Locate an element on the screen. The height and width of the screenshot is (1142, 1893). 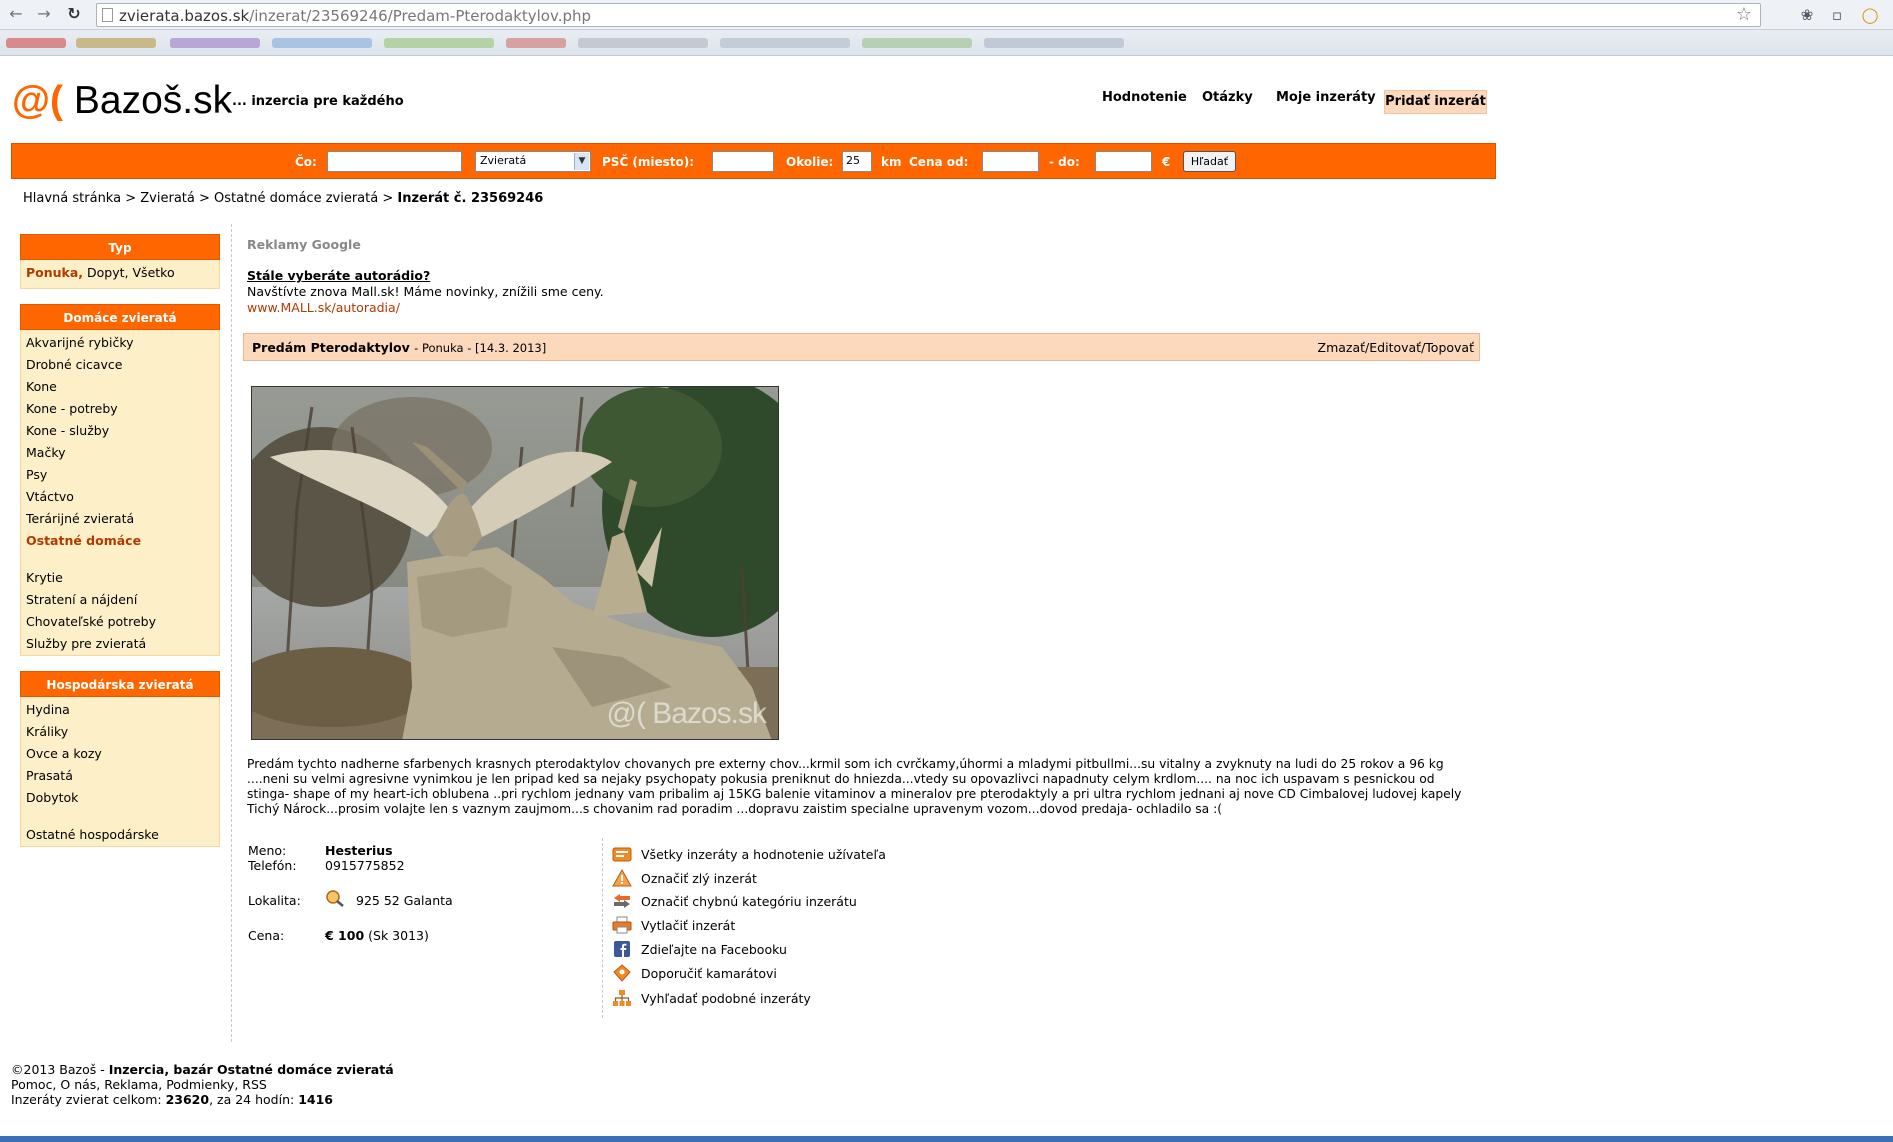
sidebar-item-ovce: Ovce a kozy is located at coordinates (120, 754).